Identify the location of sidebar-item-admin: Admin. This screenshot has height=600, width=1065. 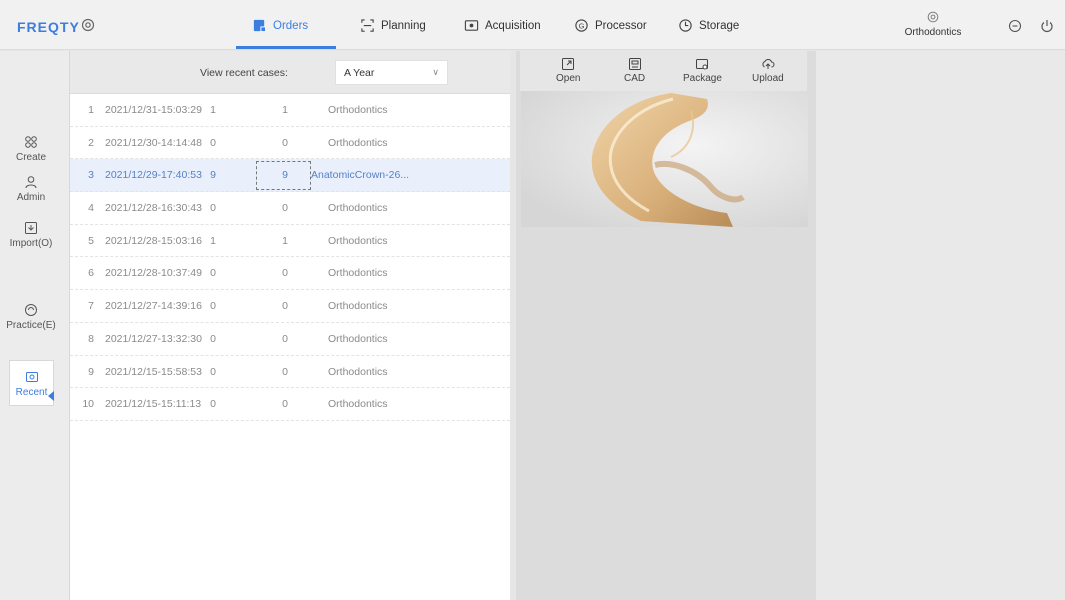
(31, 189).